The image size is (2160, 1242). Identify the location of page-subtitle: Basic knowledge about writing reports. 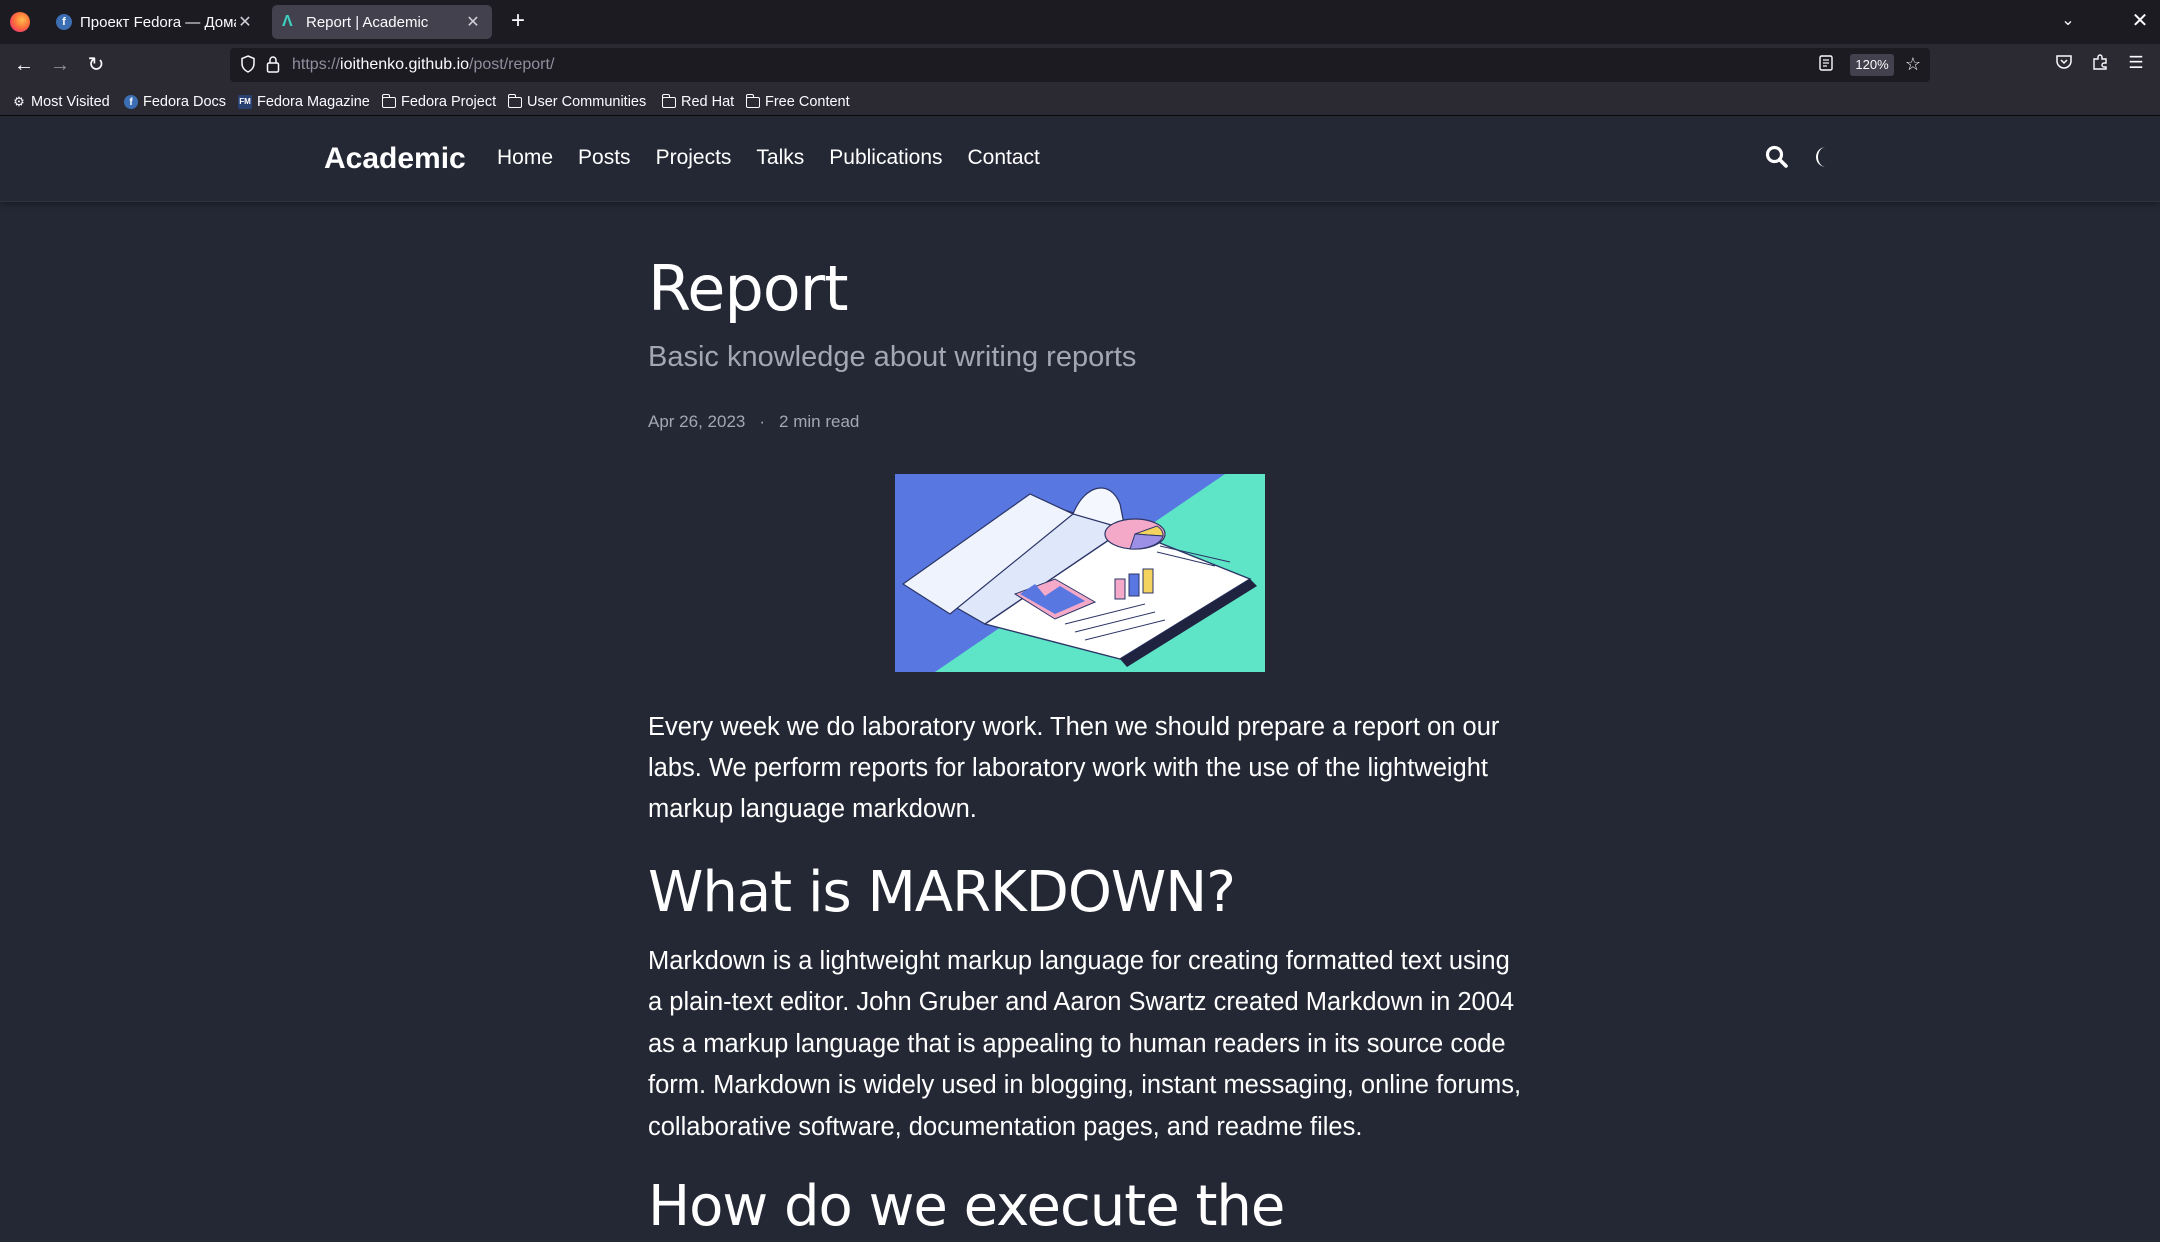
(892, 357).